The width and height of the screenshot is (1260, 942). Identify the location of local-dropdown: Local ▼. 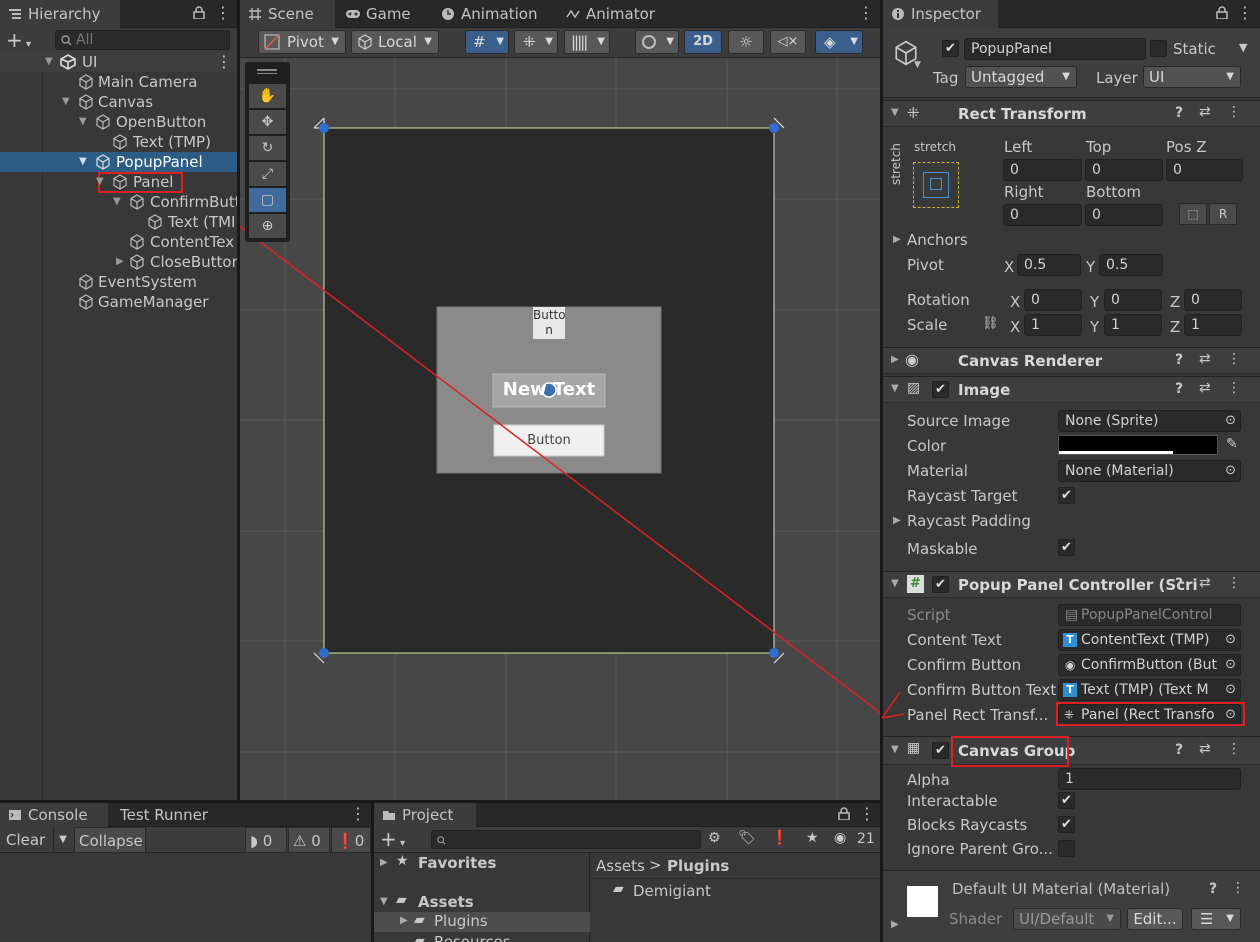
(395, 42).